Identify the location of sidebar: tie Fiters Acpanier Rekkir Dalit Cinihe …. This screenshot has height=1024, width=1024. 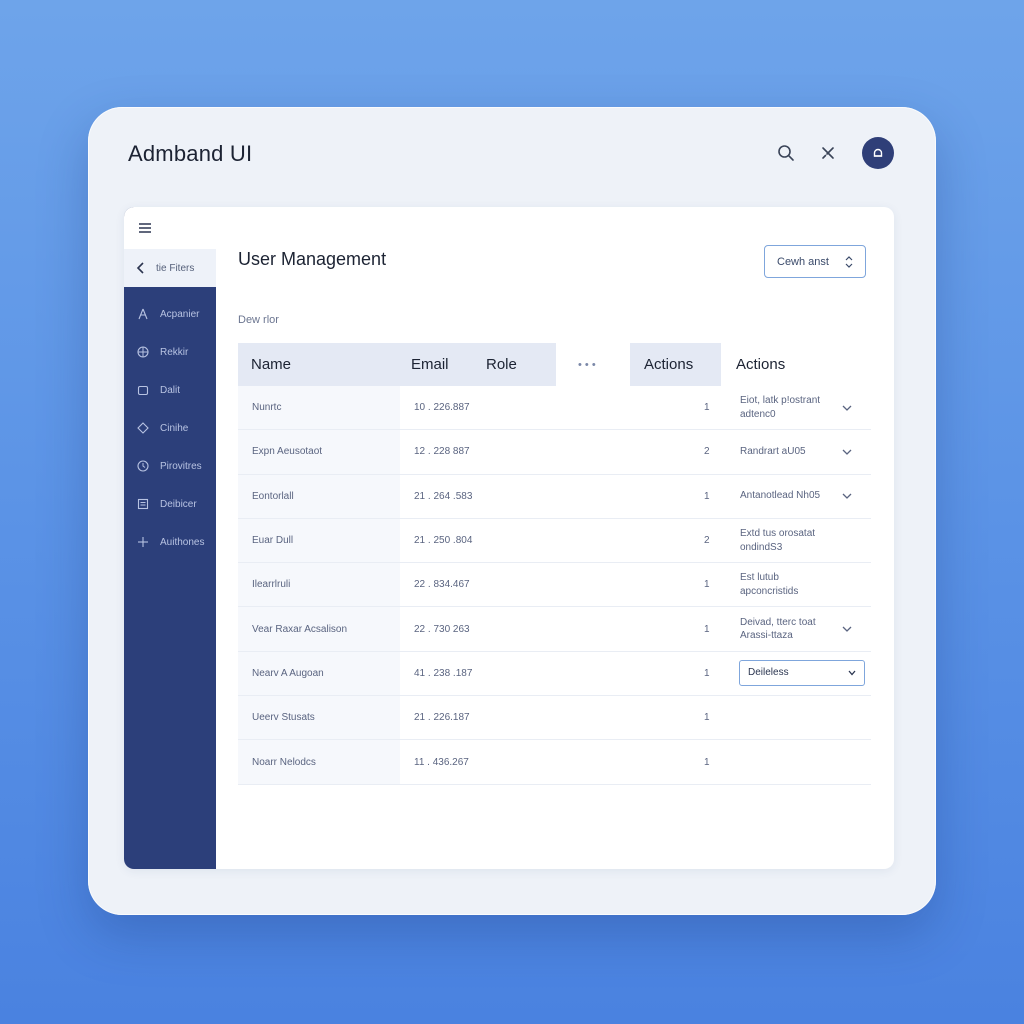
(170, 538).